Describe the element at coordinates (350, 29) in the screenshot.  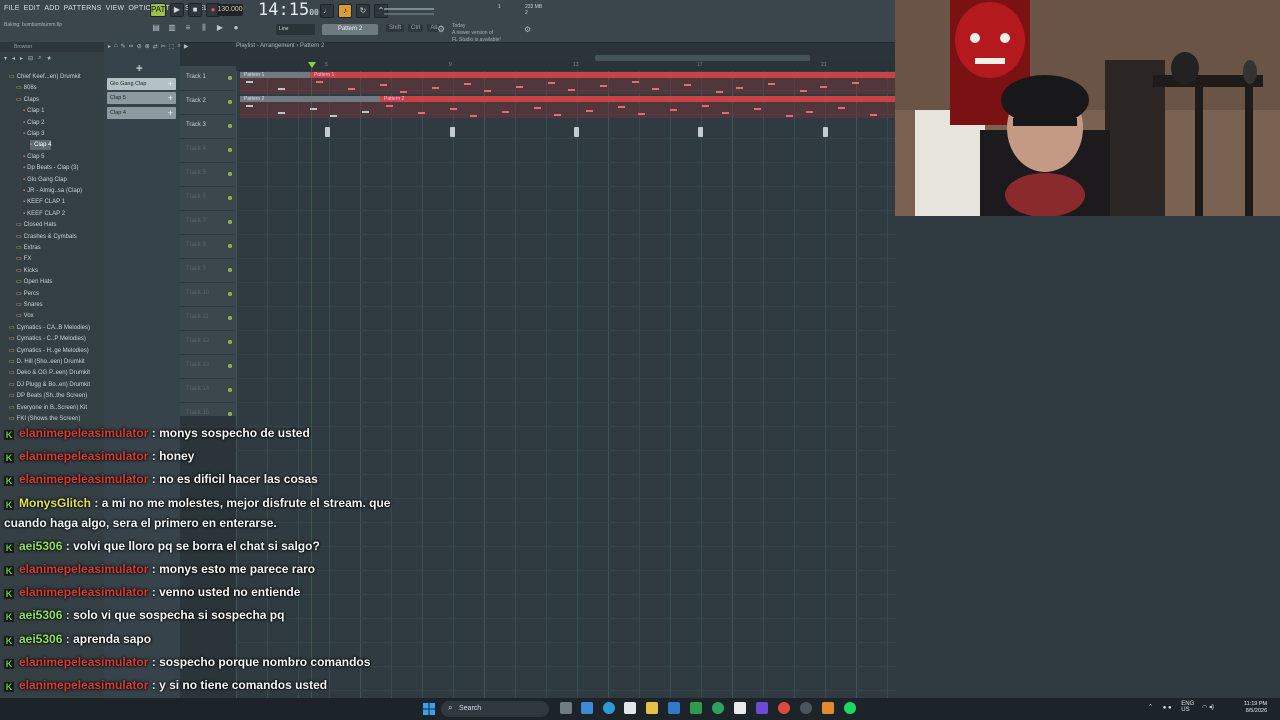
I see `pattern-selector: Pattern 2` at that location.